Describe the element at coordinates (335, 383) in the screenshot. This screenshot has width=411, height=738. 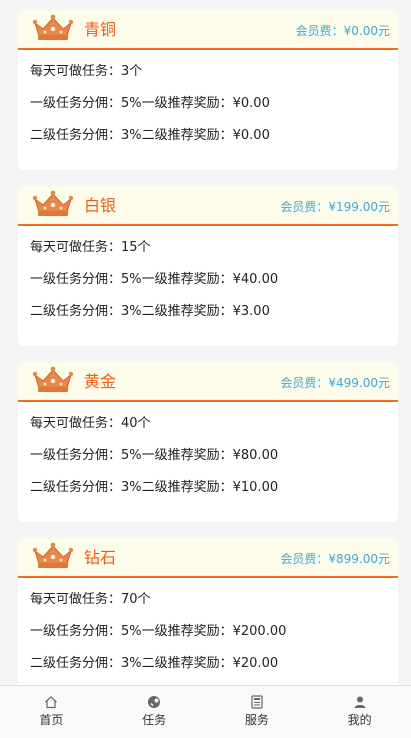
I see `membership-fee: 会员费：¥499.00元` at that location.